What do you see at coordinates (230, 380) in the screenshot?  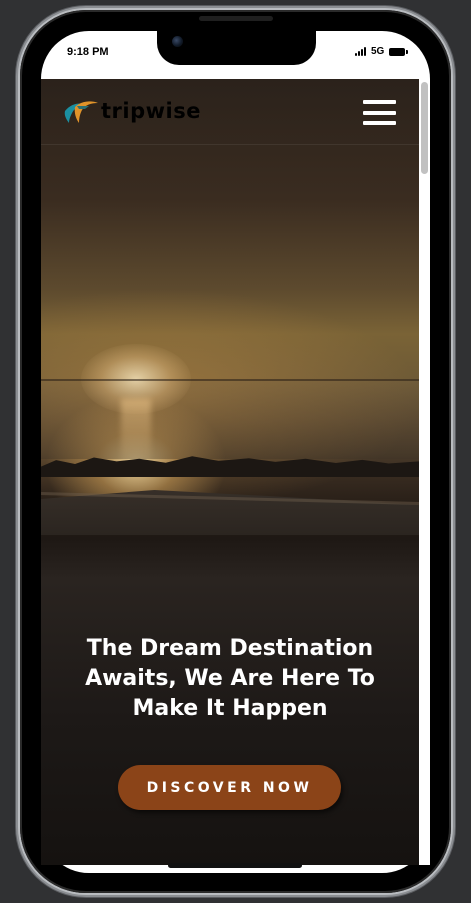 I see `horizon-line` at bounding box center [230, 380].